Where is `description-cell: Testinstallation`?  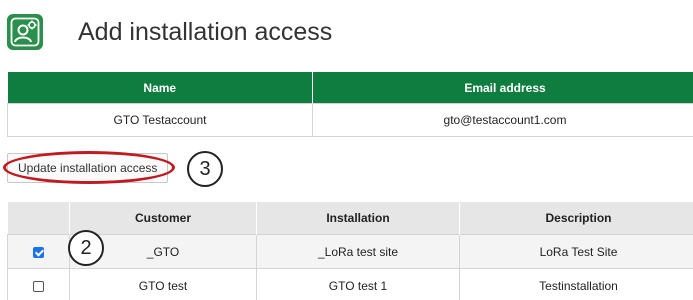
description-cell: Testinstallation is located at coordinates (576, 284).